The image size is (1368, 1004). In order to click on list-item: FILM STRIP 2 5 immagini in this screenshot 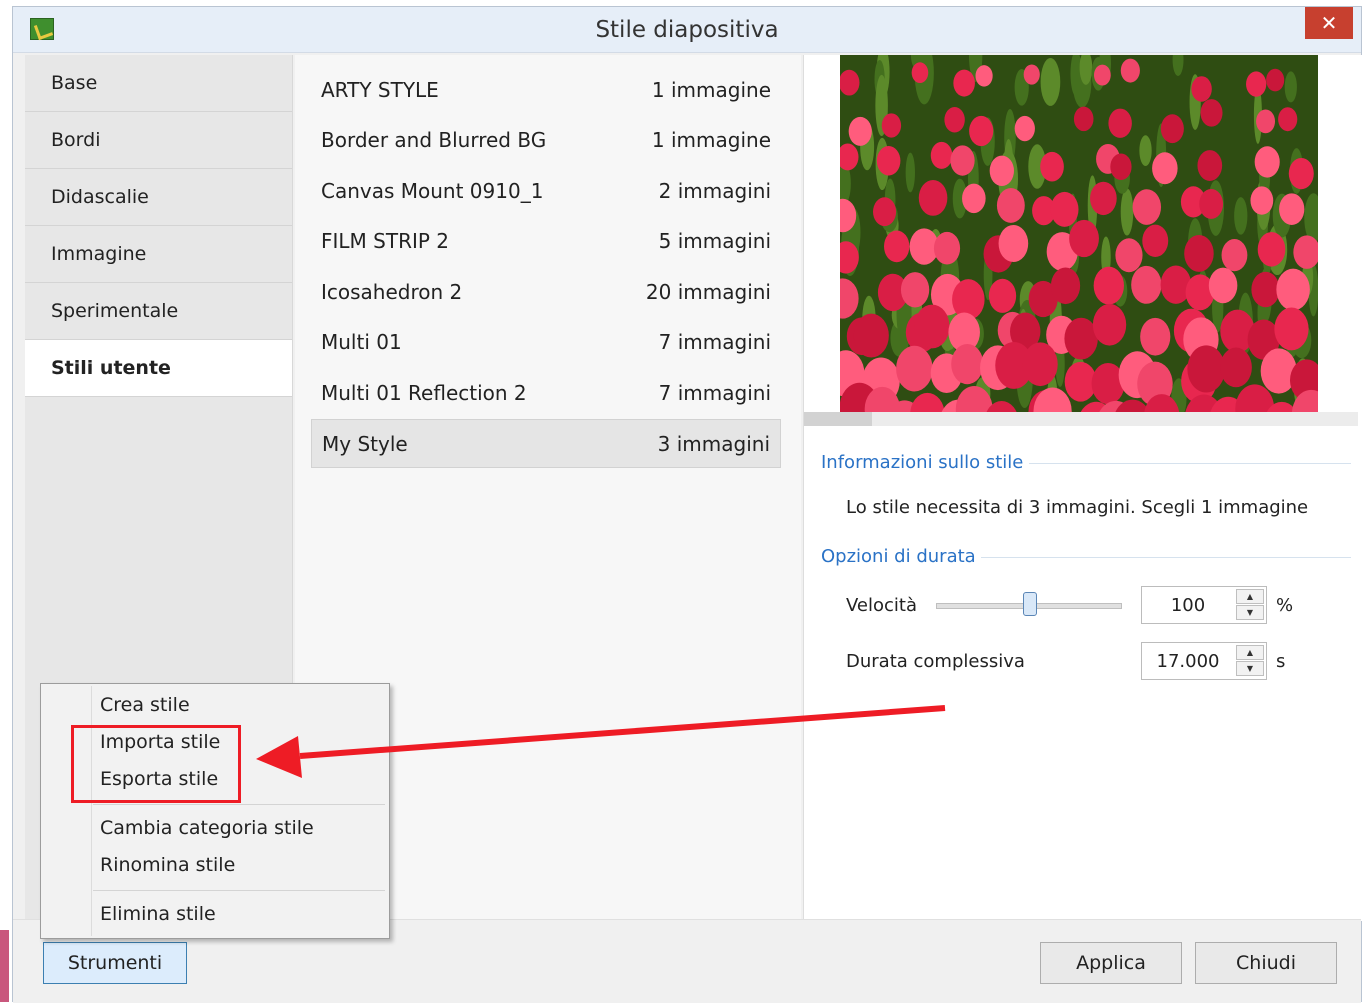, I will do `click(546, 241)`.